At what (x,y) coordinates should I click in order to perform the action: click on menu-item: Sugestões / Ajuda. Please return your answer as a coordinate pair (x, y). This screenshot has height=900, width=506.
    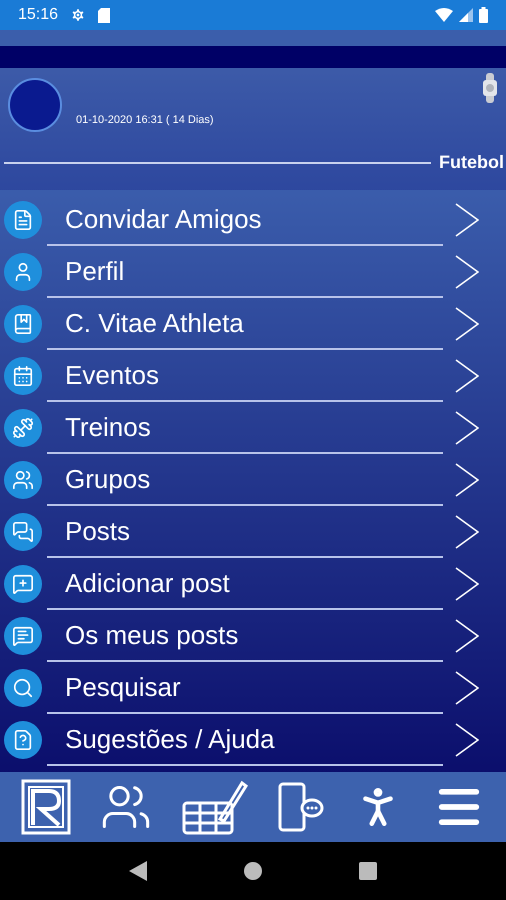
    Looking at the image, I should click on (253, 740).